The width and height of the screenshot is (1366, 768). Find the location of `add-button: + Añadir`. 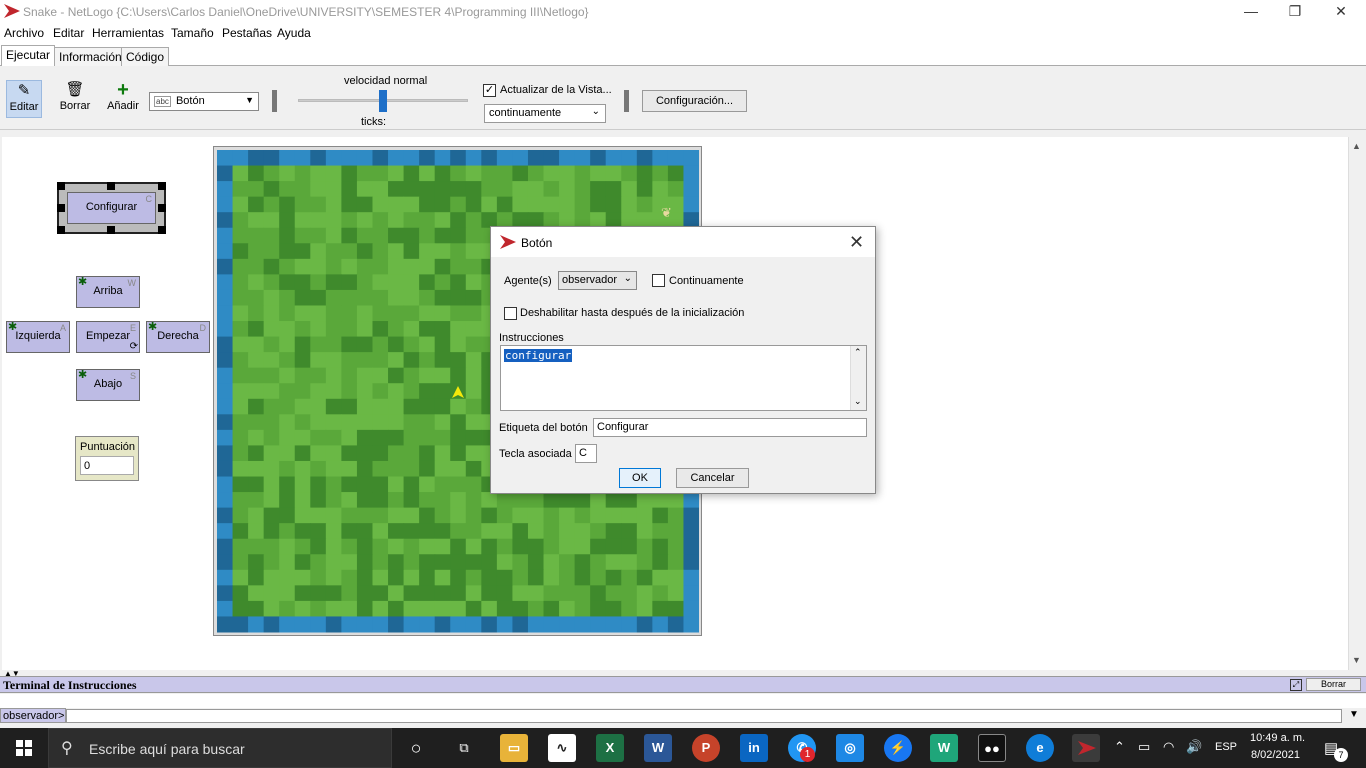

add-button: + Añadir is located at coordinates (123, 99).